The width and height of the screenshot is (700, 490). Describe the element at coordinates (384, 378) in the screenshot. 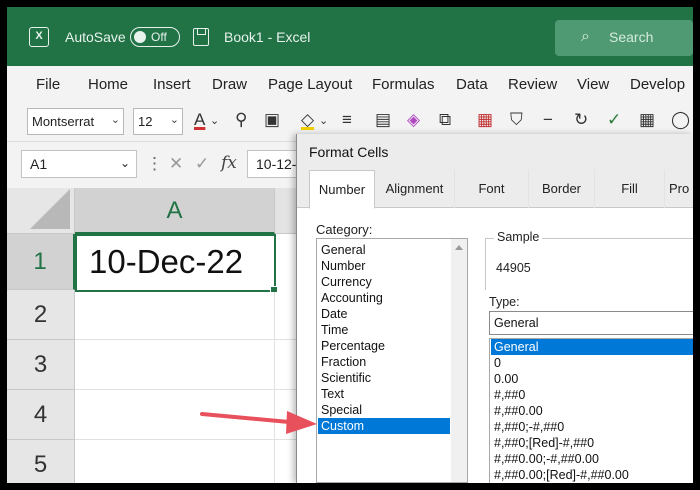

I see `category-scientific: Scientific` at that location.